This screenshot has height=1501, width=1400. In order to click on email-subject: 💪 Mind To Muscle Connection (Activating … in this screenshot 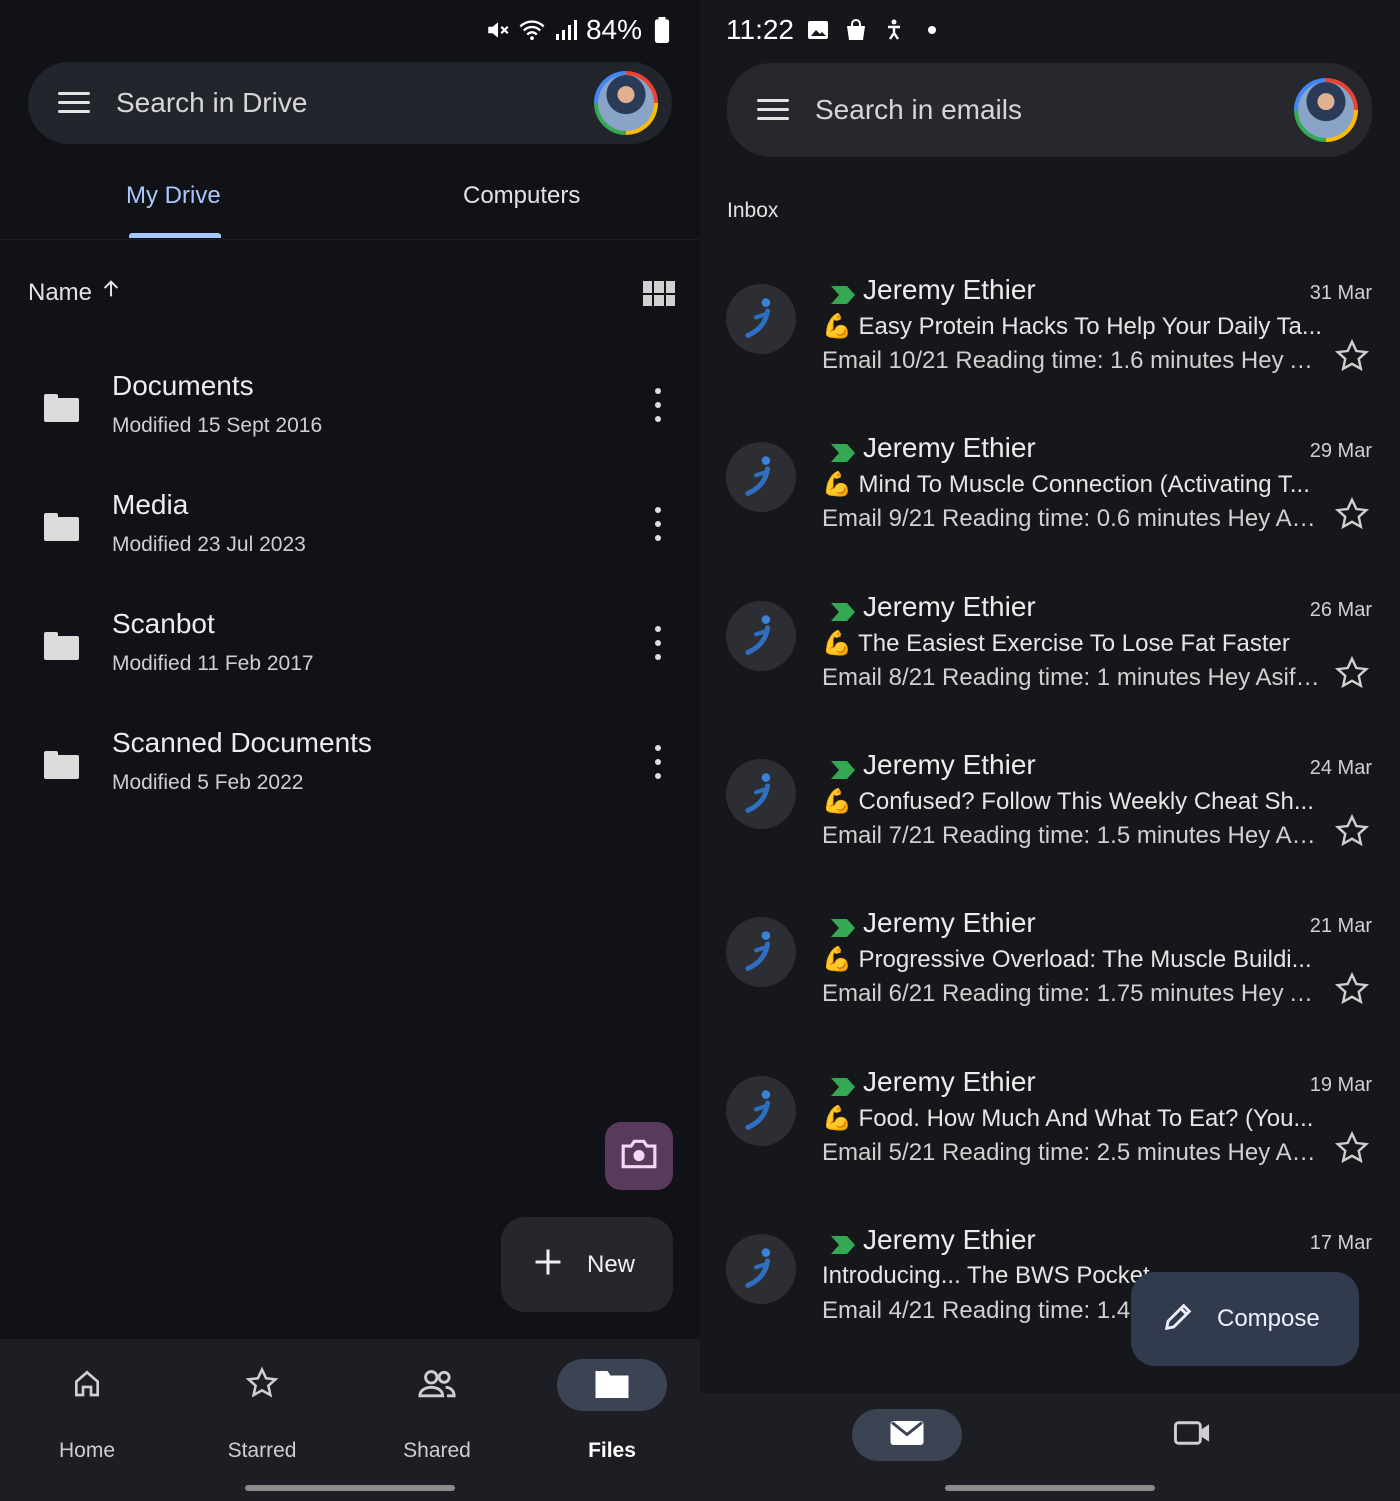, I will do `click(1066, 484)`.